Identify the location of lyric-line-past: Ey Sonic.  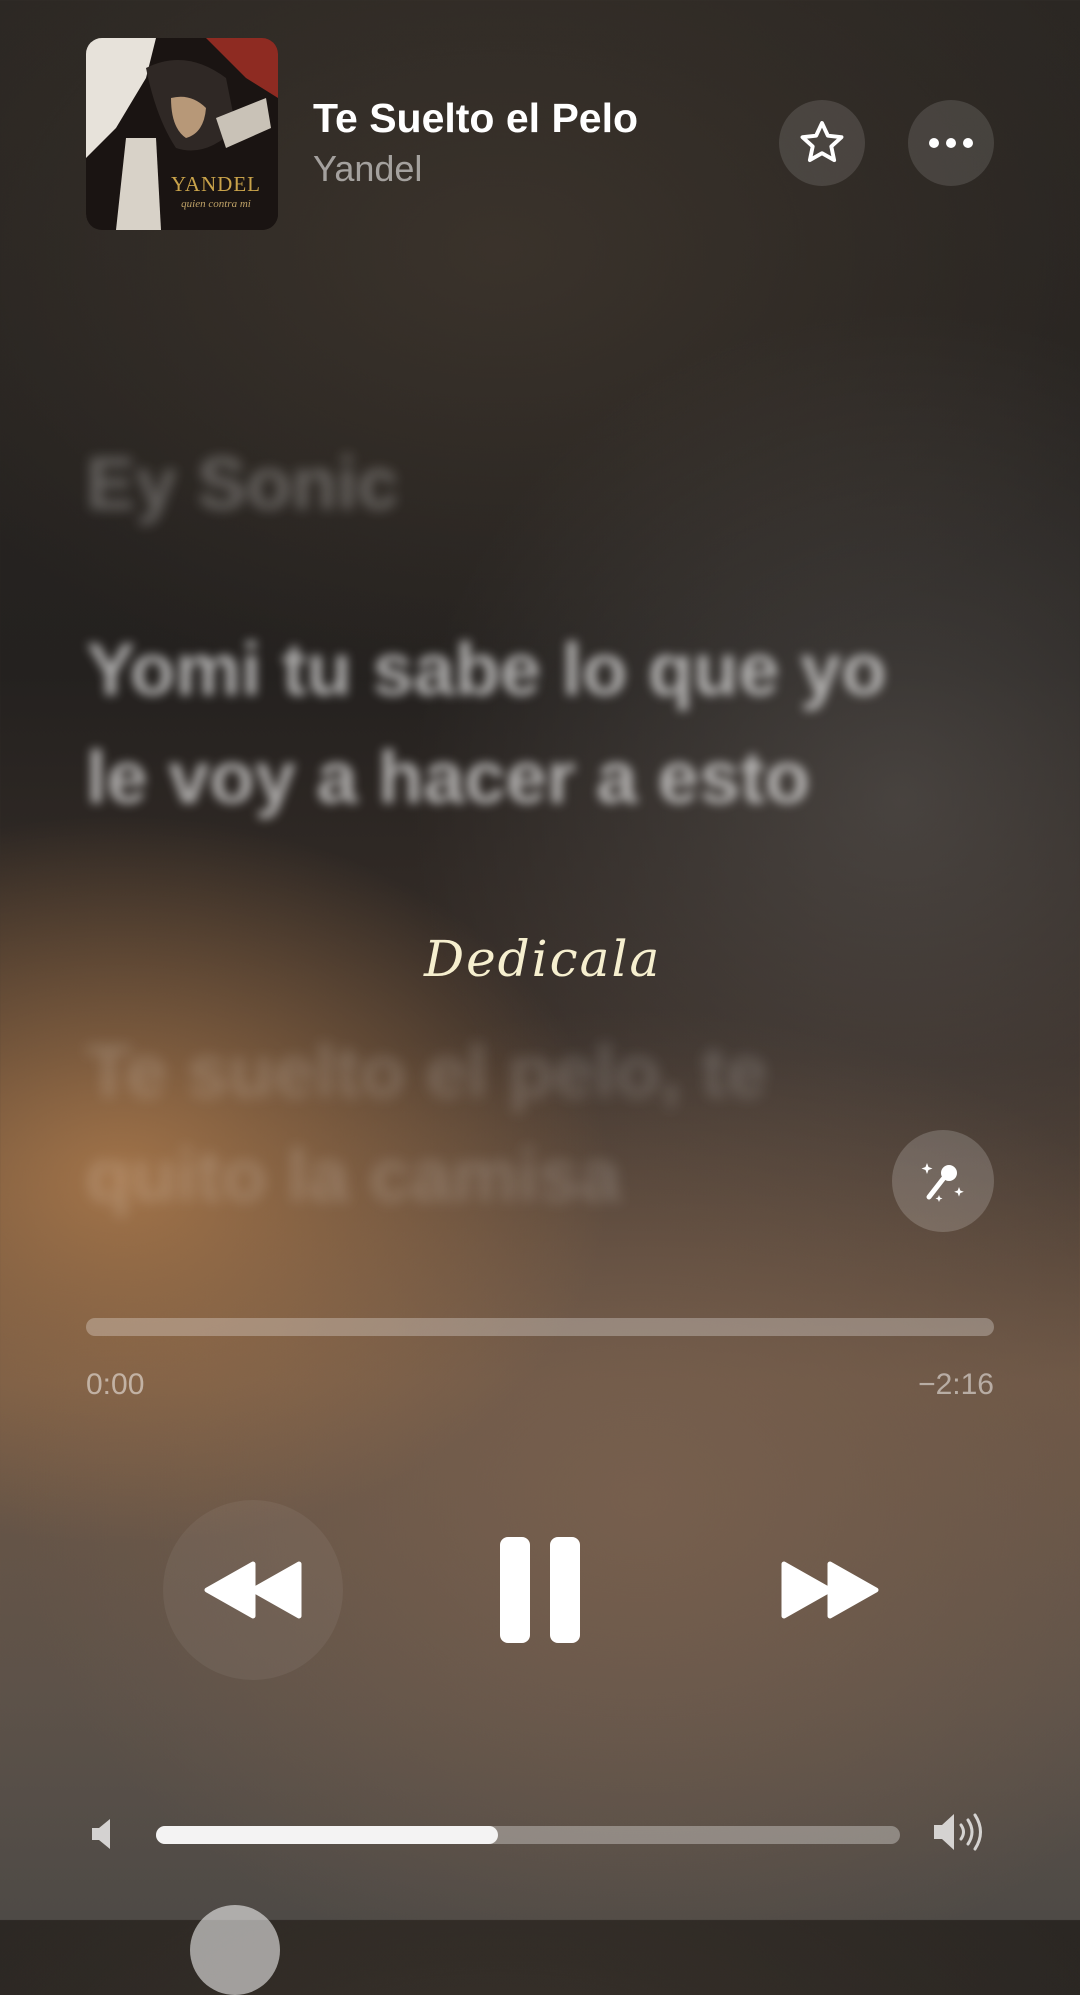
(242, 484).